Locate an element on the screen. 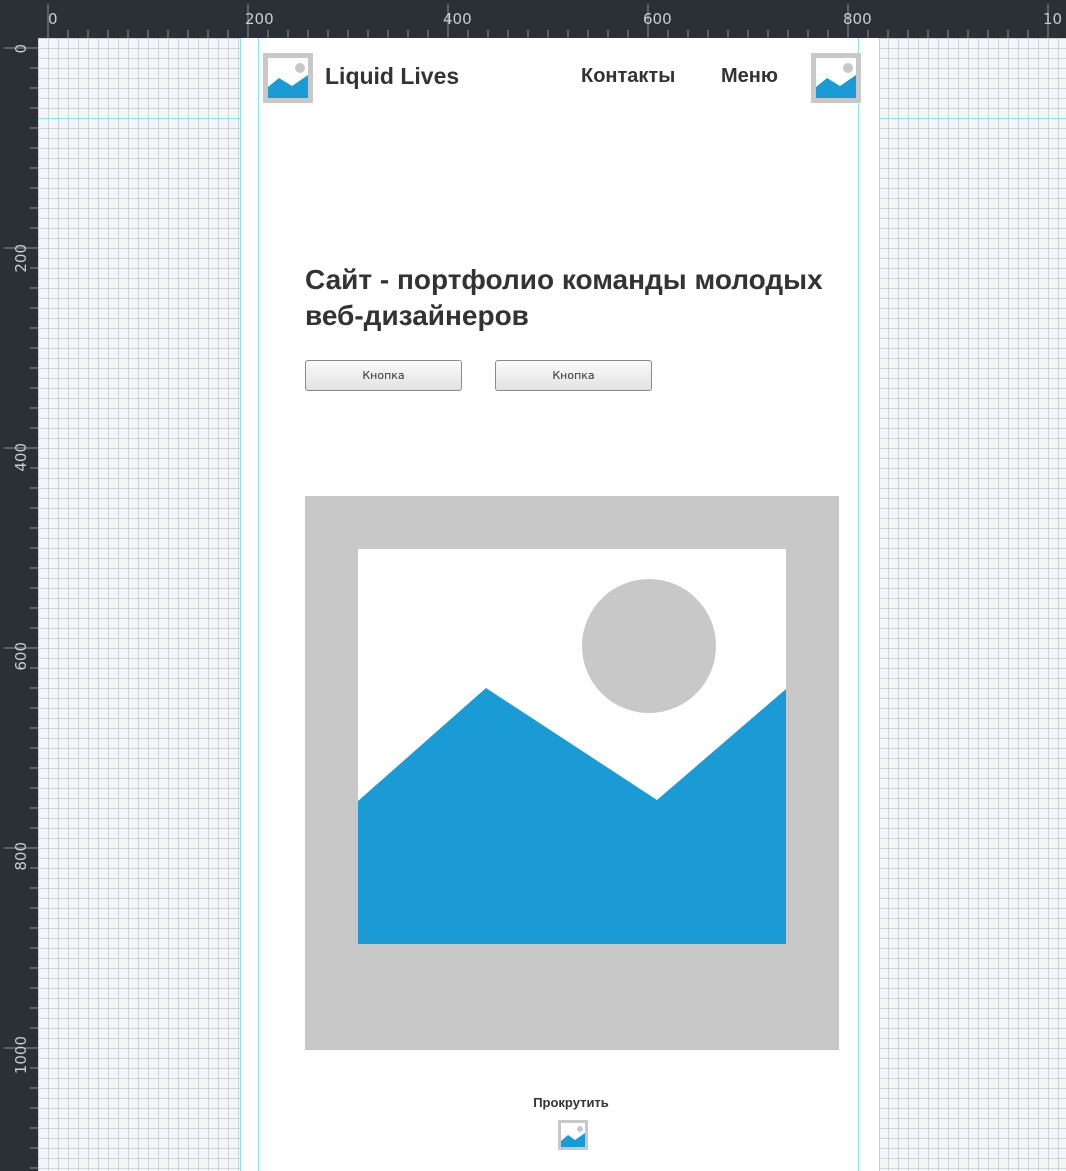 The width and height of the screenshot is (1066, 1171). ruler-top-label-400: 400 is located at coordinates (457, 19).